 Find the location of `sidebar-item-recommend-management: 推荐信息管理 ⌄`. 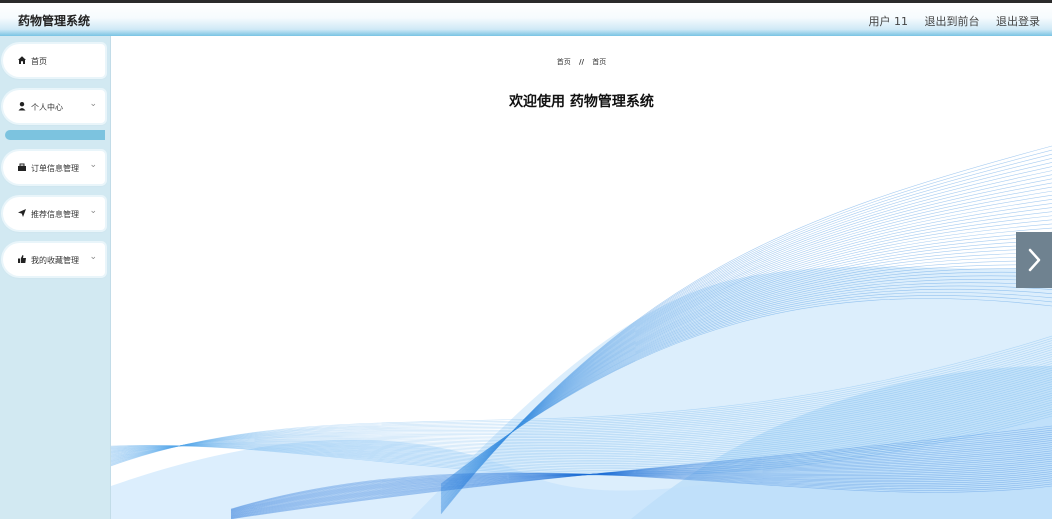

sidebar-item-recommend-management: 推荐信息管理 ⌄ is located at coordinates (54, 213).